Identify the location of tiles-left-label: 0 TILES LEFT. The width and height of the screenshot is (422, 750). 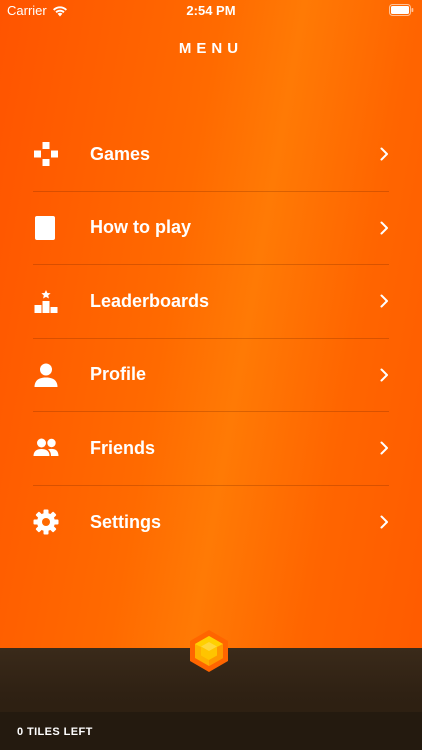
(55, 732).